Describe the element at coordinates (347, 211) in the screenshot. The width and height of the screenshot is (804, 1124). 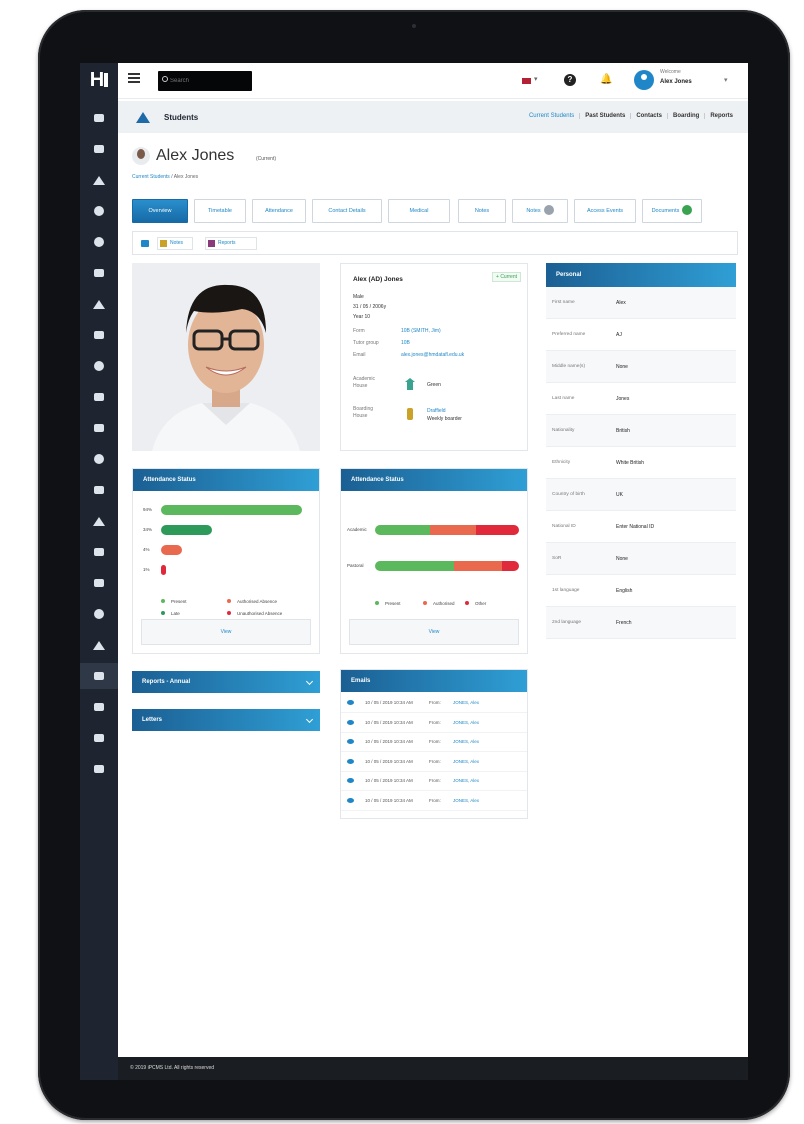
I see `tab-contact-details: Contact Details` at that location.